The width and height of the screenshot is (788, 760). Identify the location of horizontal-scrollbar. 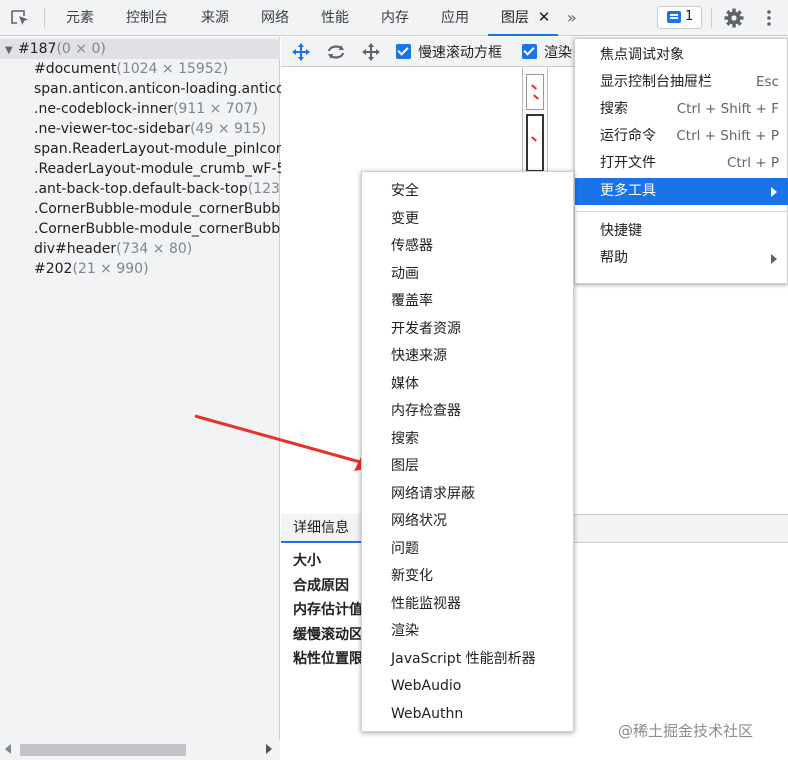
(140, 750).